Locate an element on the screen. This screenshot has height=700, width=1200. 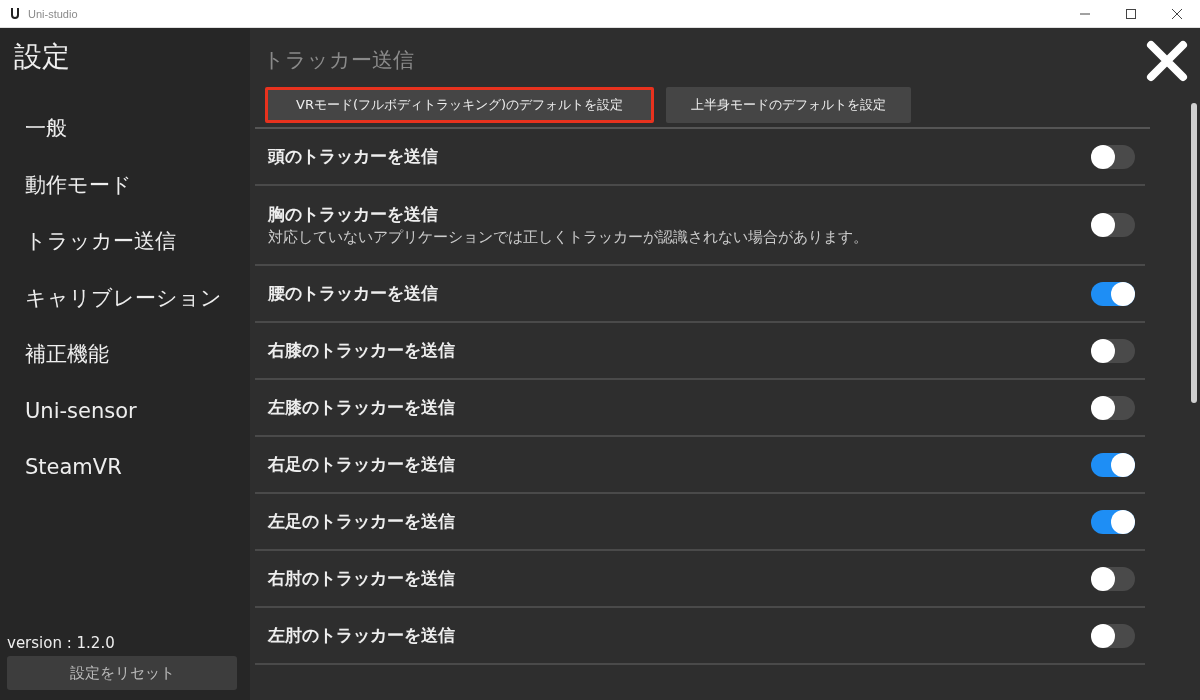
setting-label: 右肘のトラッカーを送信 is located at coordinates (362, 578).